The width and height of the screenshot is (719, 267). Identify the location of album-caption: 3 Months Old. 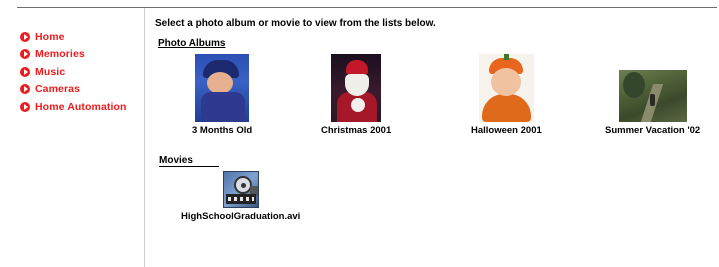
(222, 130).